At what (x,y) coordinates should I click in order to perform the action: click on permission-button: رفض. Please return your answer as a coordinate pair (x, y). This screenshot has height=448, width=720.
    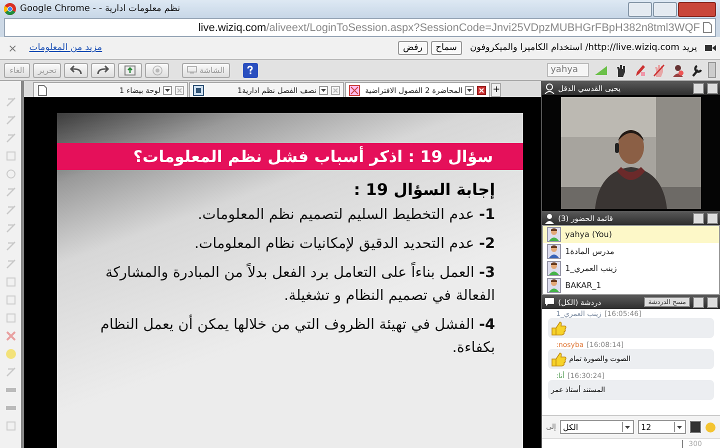
    Looking at the image, I should click on (413, 48).